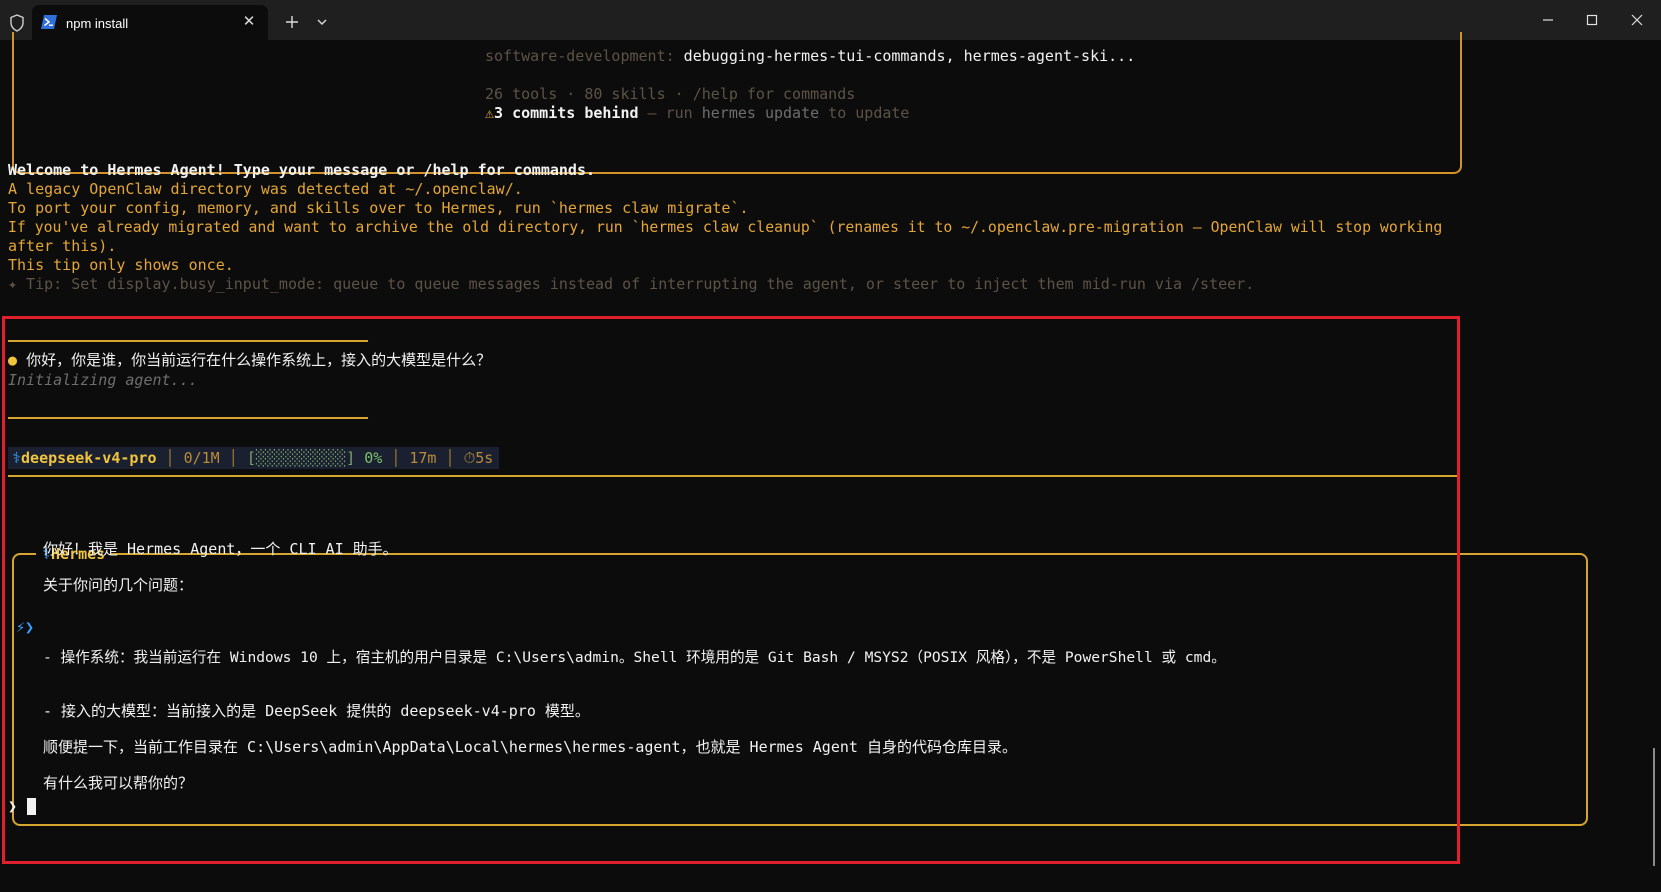 The width and height of the screenshot is (1661, 892). I want to click on minimize-icon, so click(1548, 20).